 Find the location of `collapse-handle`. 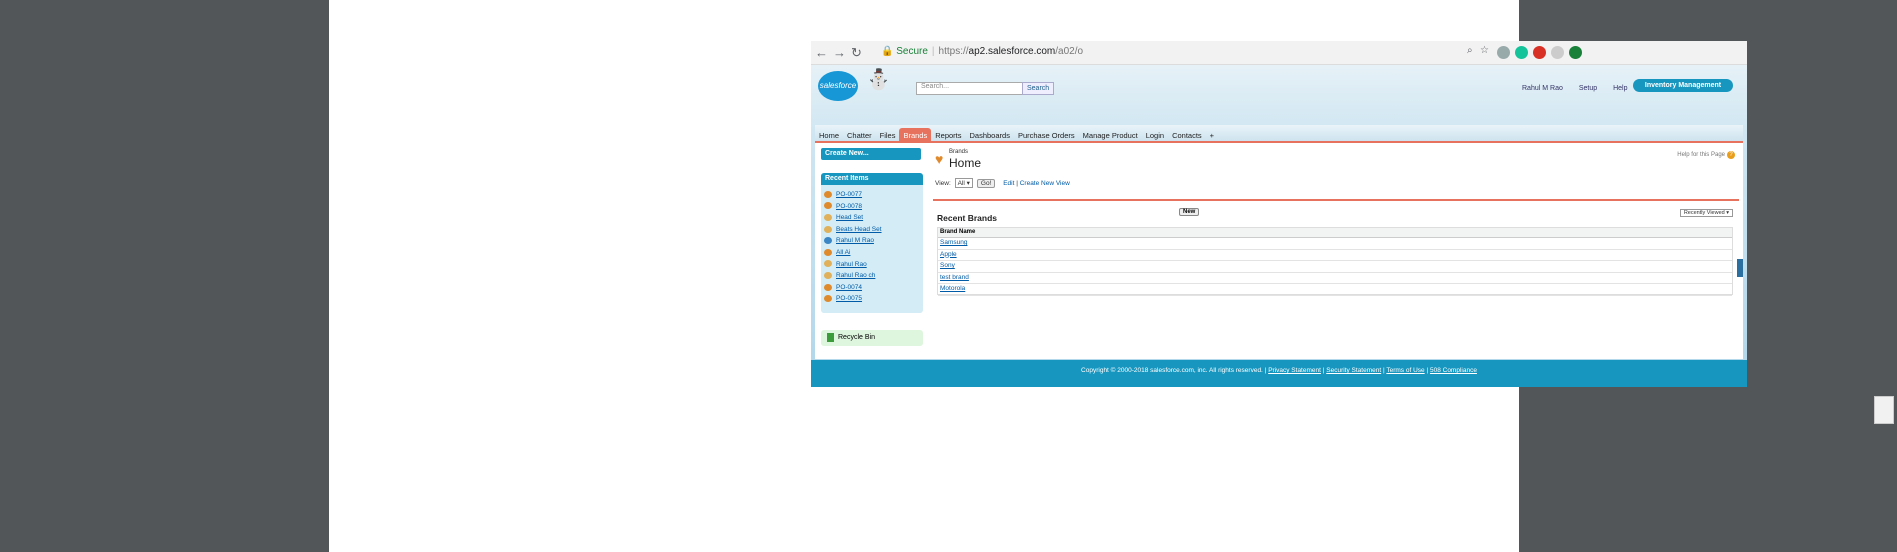

collapse-handle is located at coordinates (1740, 268).